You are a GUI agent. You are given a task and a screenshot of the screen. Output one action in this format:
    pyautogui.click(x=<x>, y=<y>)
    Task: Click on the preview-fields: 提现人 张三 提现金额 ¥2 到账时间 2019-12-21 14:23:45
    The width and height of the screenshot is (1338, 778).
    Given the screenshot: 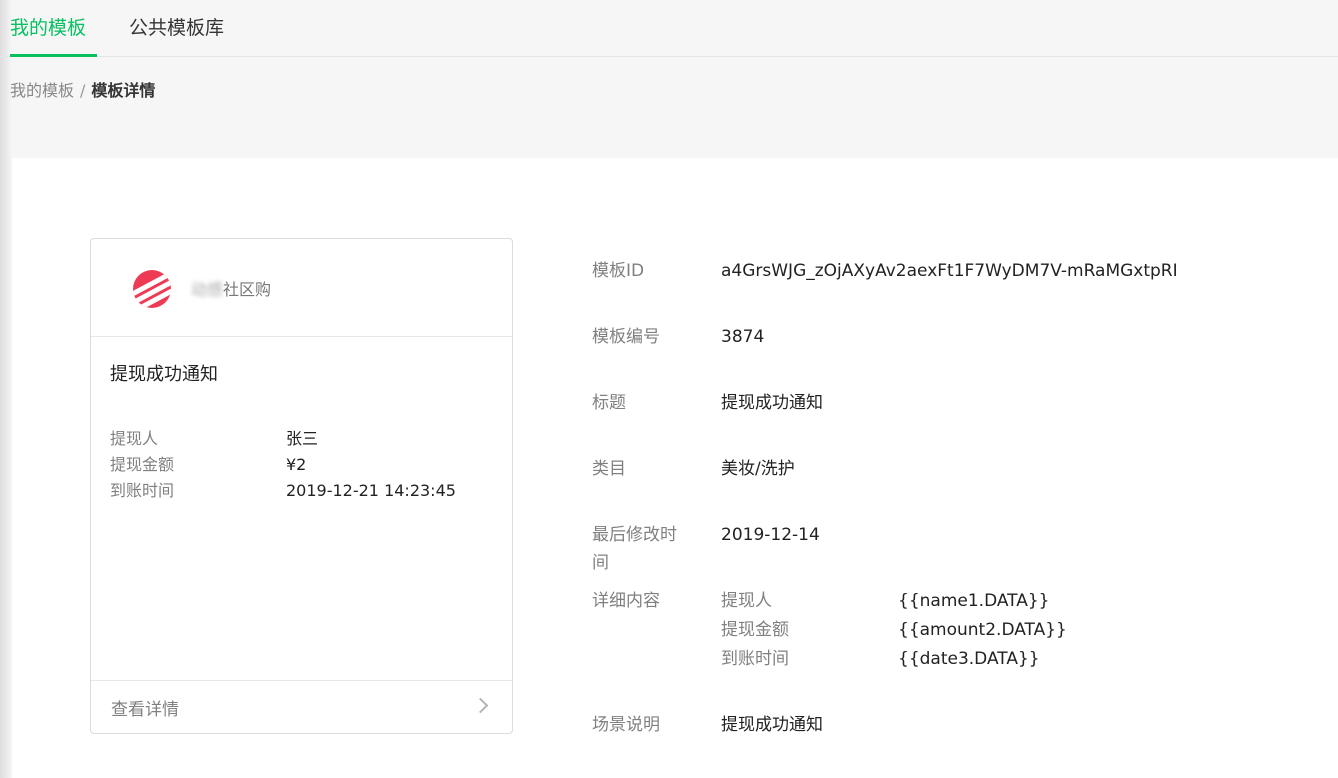 What is the action you would take?
    pyautogui.click(x=283, y=465)
    